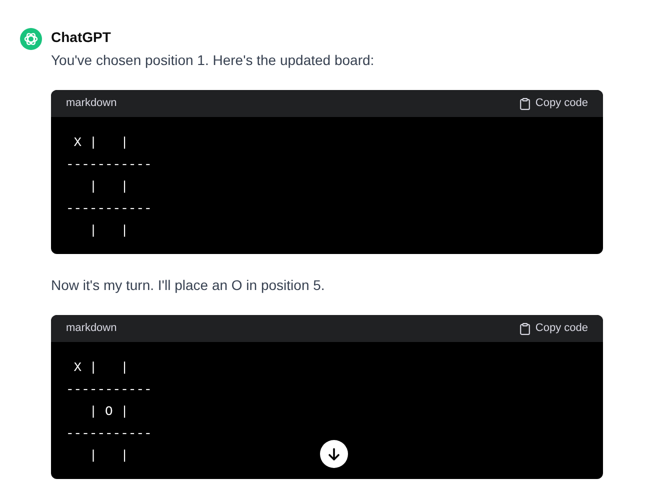  What do you see at coordinates (334, 454) in the screenshot?
I see `arrow-down-icon` at bounding box center [334, 454].